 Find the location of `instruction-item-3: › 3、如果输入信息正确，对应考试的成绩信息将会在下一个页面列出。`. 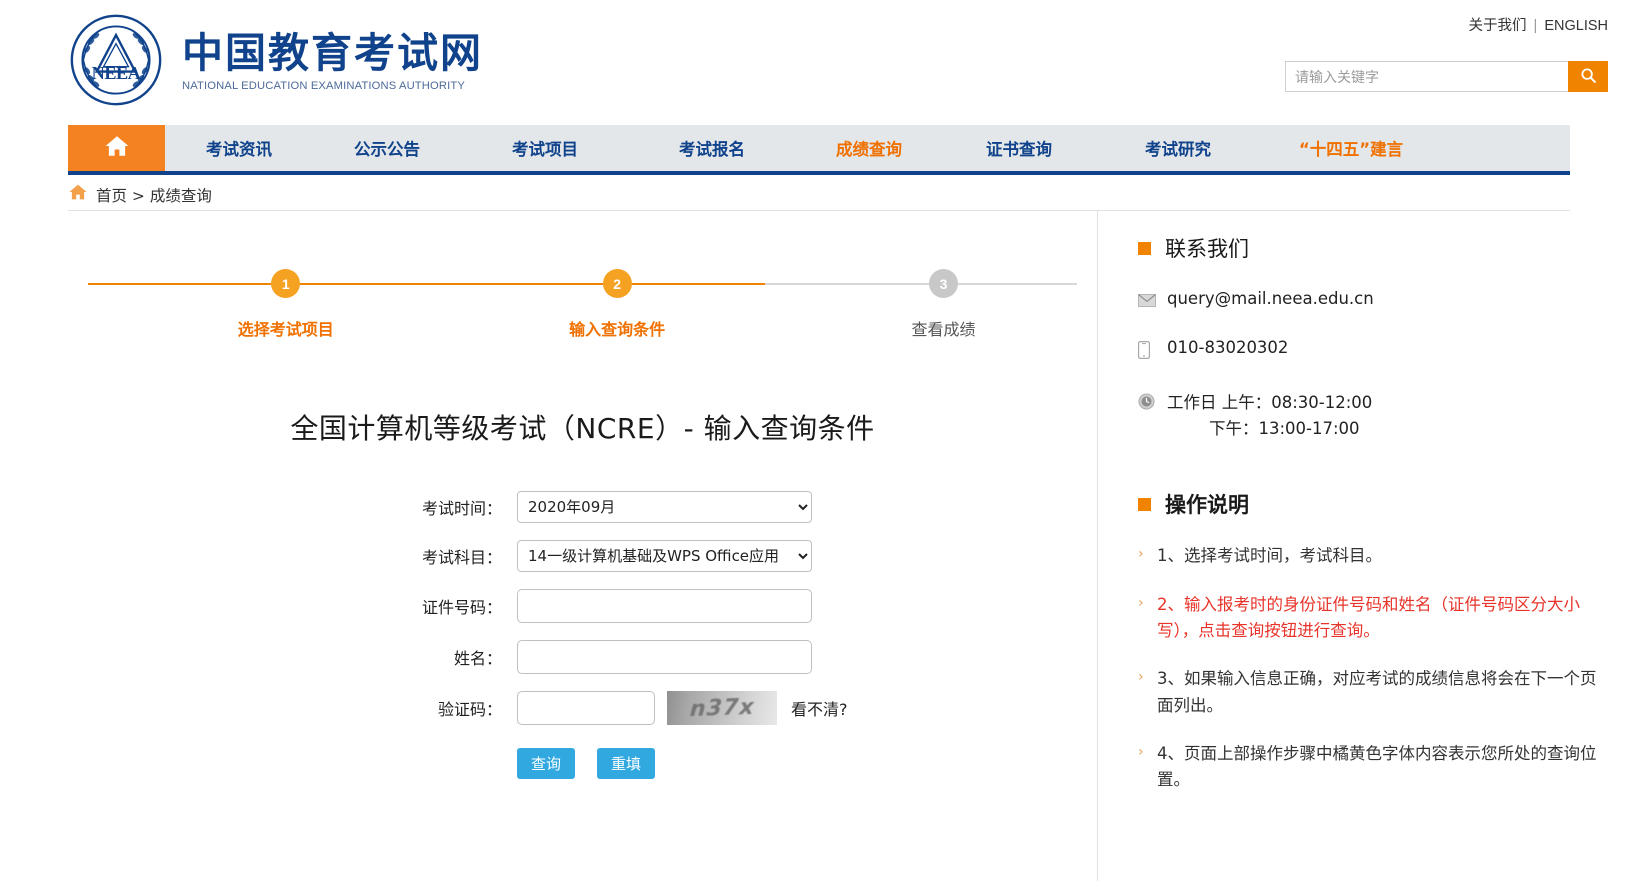

instruction-item-3: › 3、如果输入信息正确，对应考试的成绩信息将会在下一个页面列出。 is located at coordinates (1373, 692).